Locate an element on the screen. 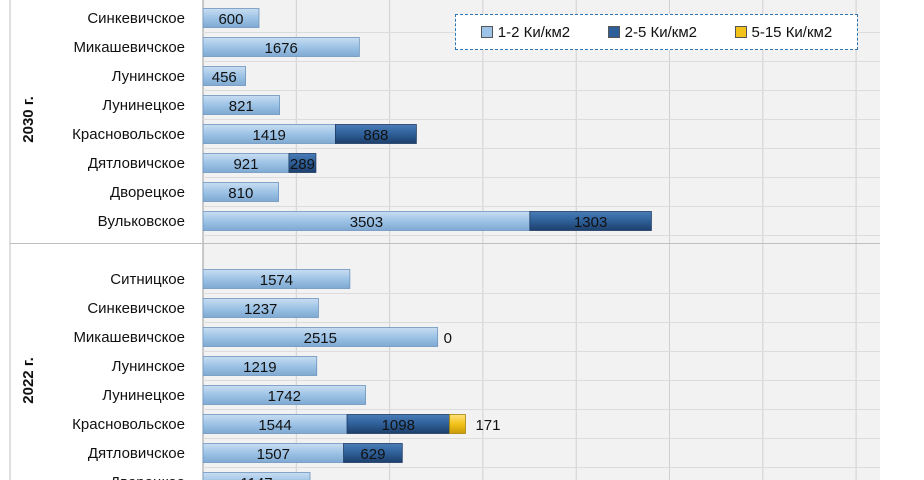 The height and width of the screenshot is (480, 924). data-label: 3503 is located at coordinates (366, 222).